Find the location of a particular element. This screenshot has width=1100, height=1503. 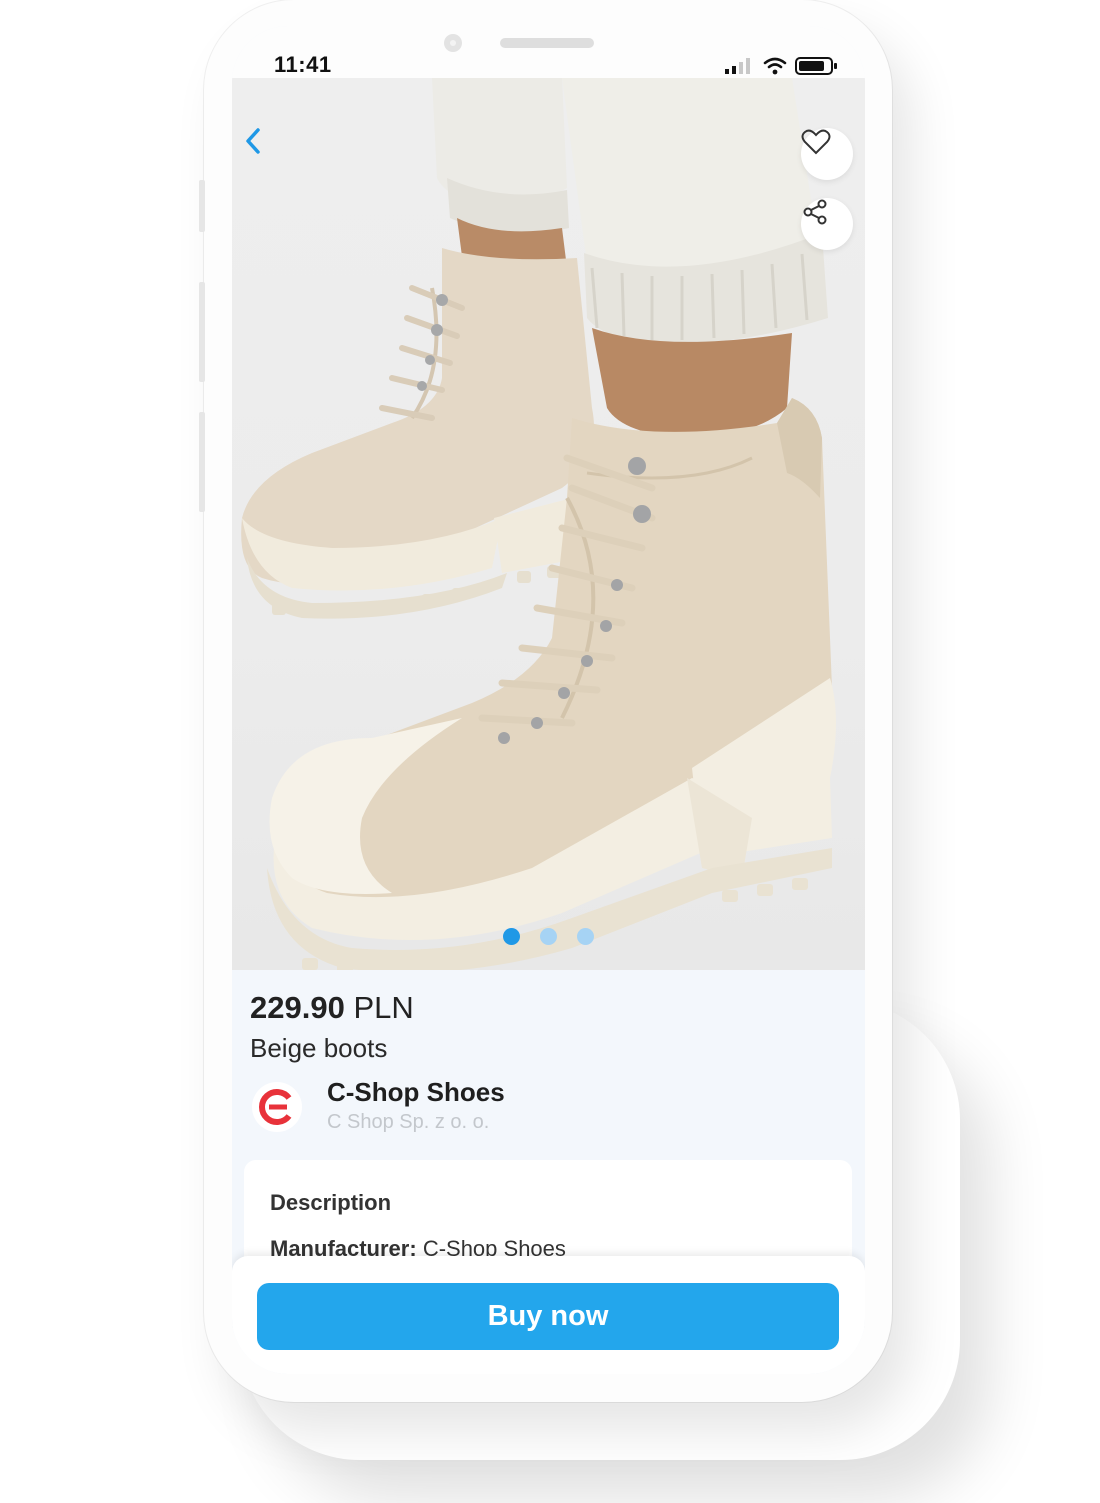

product-price: 229.90 PLN is located at coordinates (332, 1008).